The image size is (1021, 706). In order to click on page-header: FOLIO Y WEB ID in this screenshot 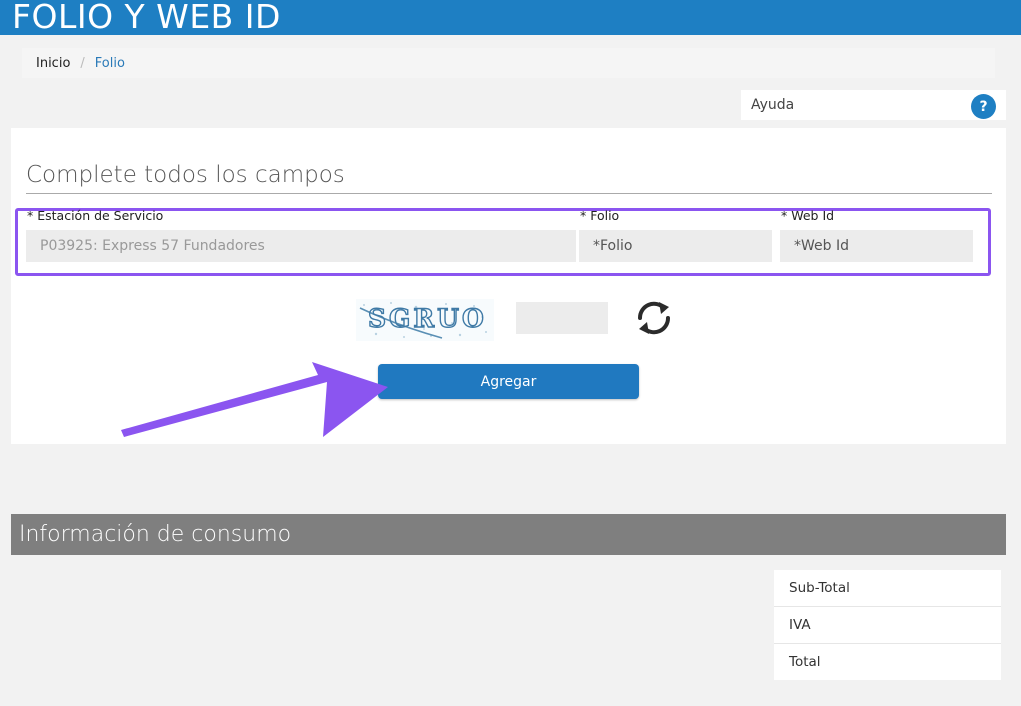, I will do `click(510, 18)`.